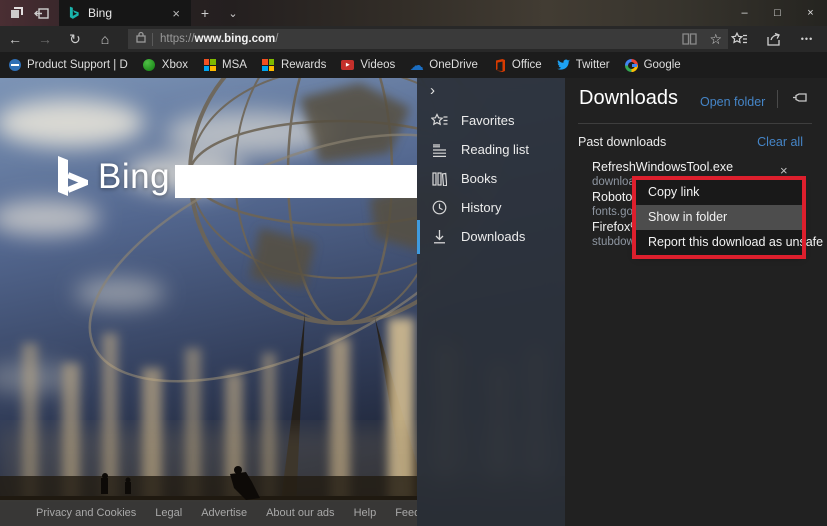 The width and height of the screenshot is (827, 526). Describe the element at coordinates (368, 65) in the screenshot. I see `favbar-item-videos: ▶ Videos` at that location.